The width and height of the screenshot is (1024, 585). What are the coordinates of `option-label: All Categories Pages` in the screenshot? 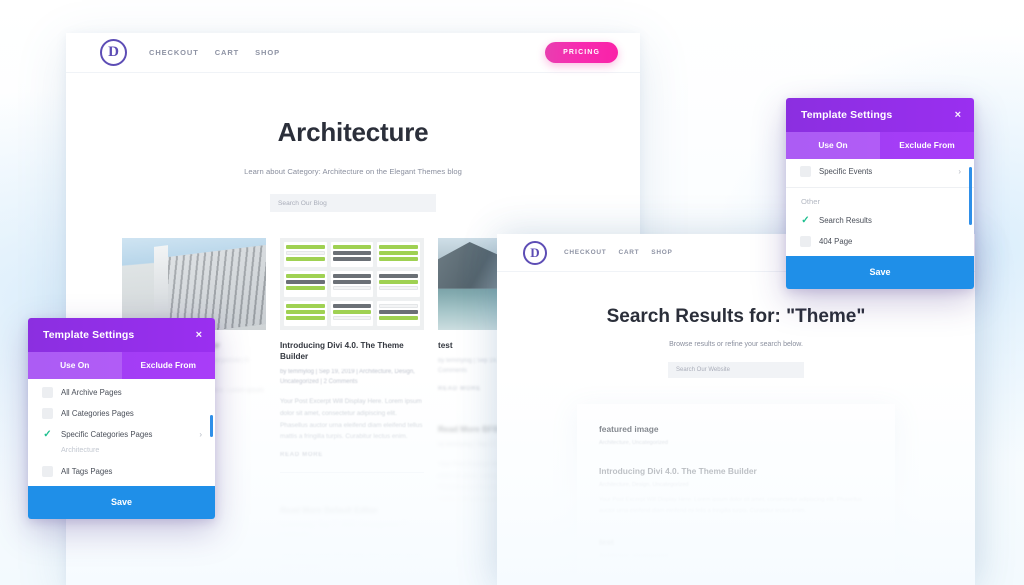 It's located at (97, 413).